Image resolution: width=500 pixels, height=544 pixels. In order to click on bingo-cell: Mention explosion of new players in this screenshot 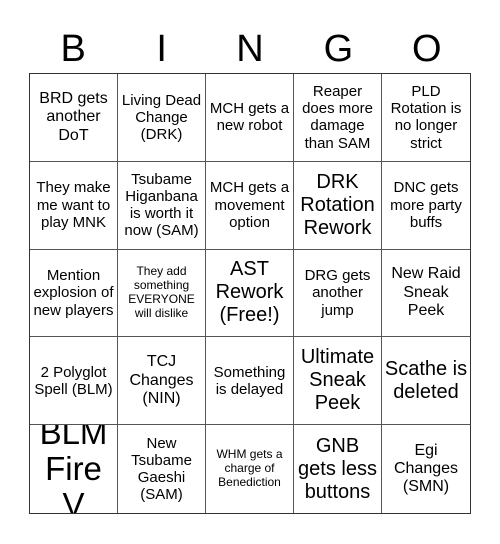, I will do `click(74, 293)`.